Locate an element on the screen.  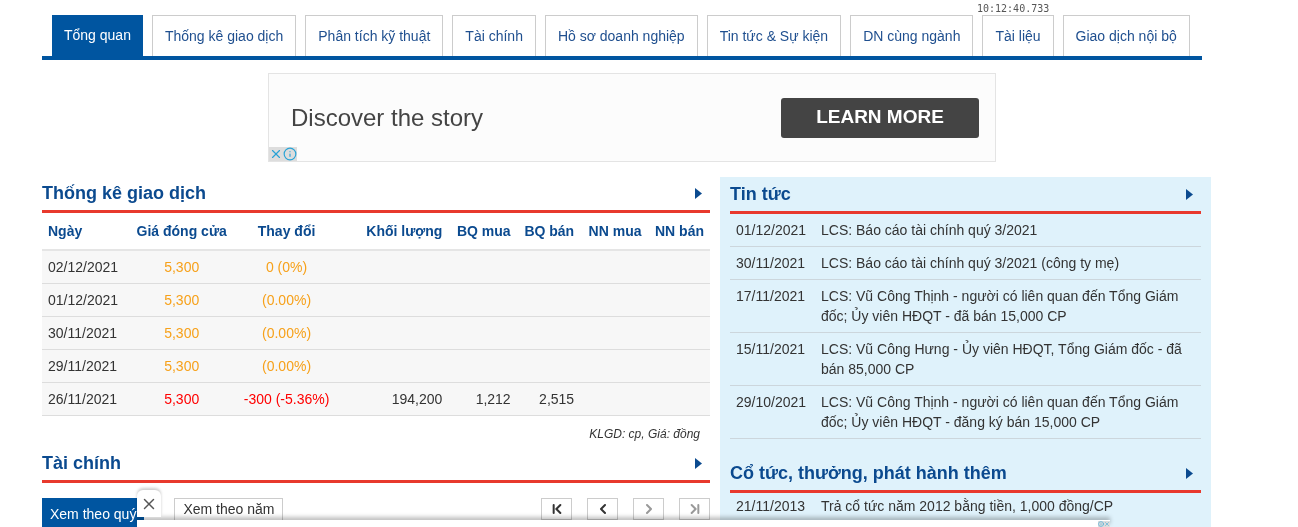
news-date: 17/11/2021 is located at coordinates (771, 296).